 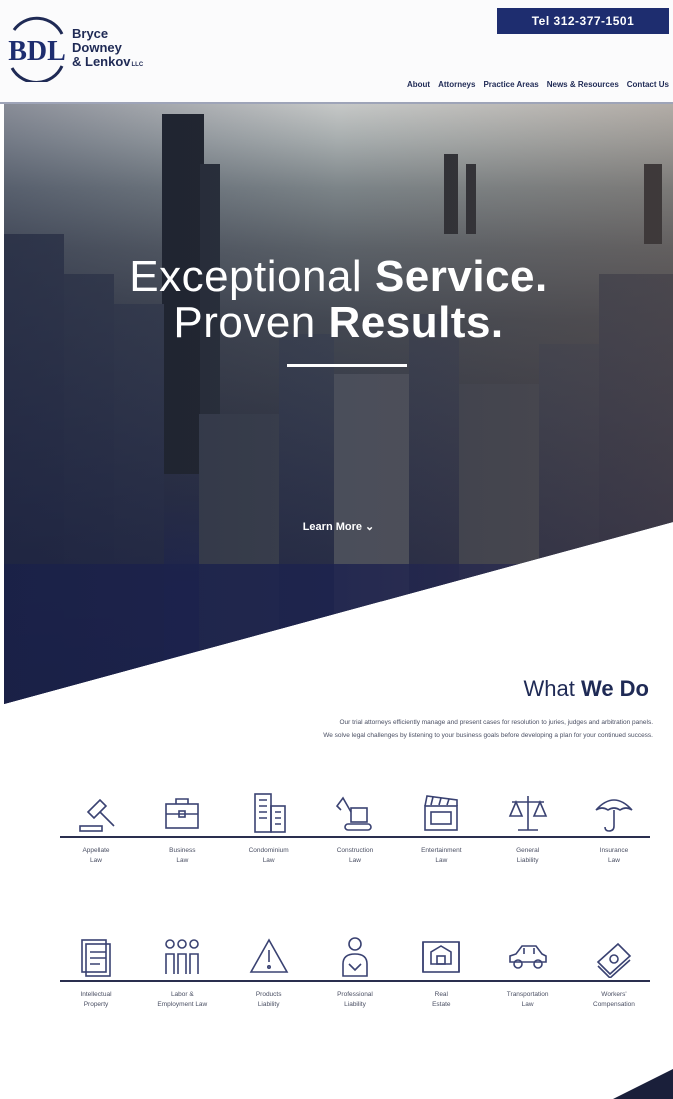 I want to click on nav-contact-us: Contact Us, so click(x=648, y=84).